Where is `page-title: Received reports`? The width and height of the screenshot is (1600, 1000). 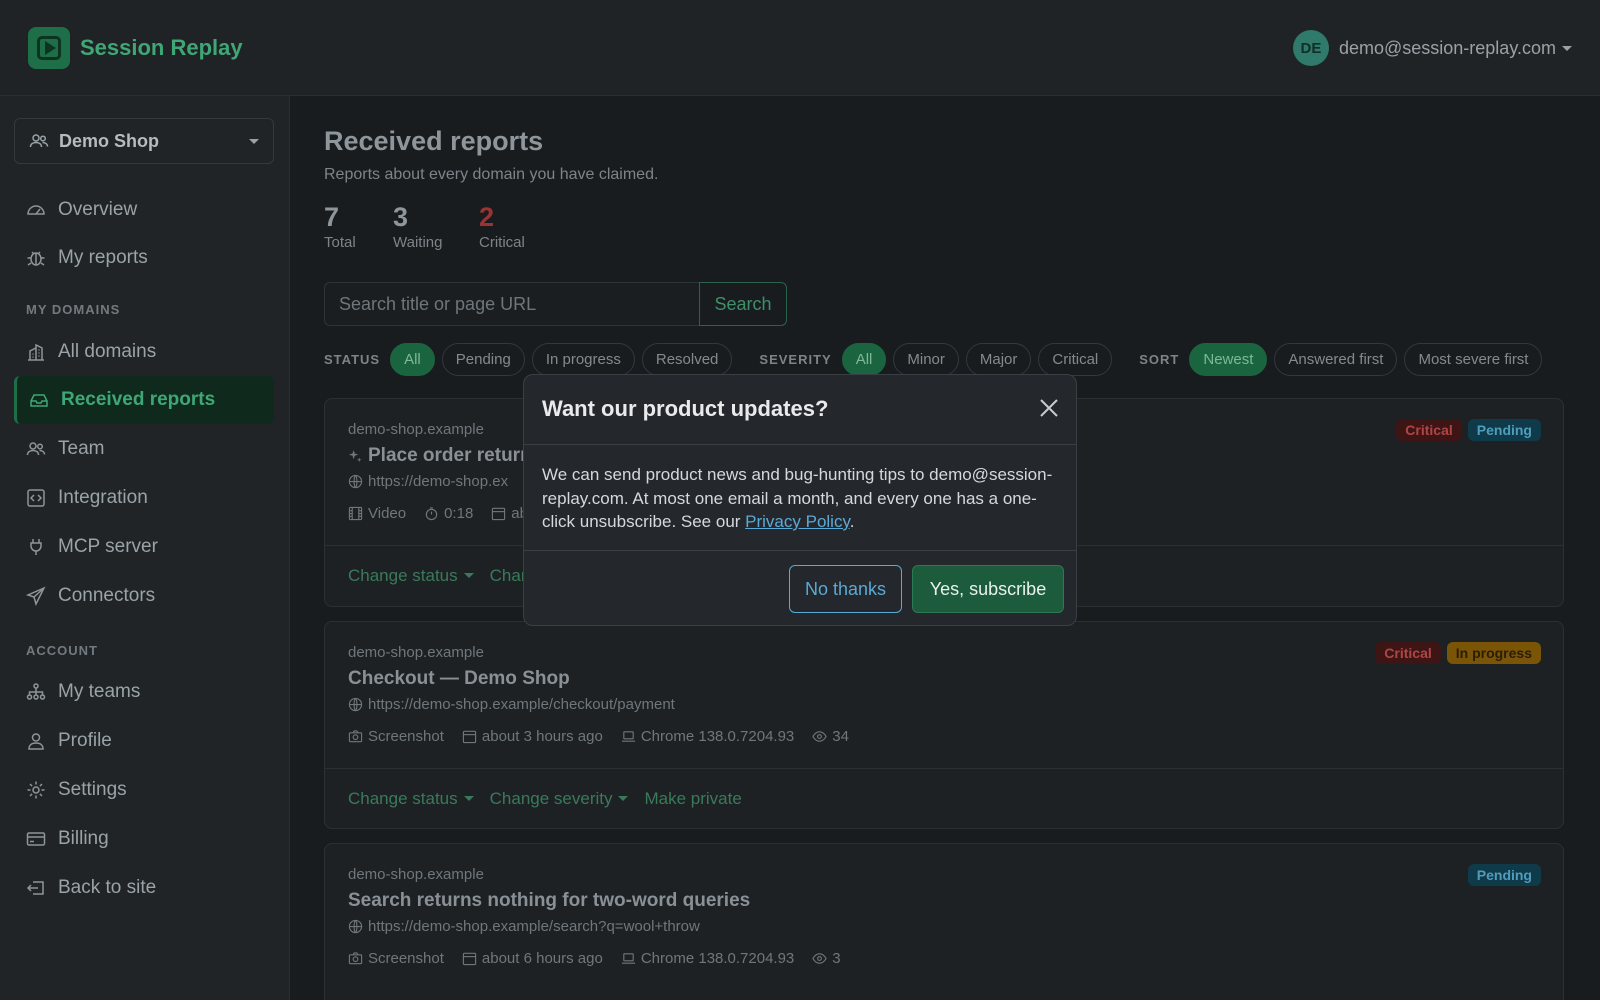
page-title: Received reports is located at coordinates (434, 141).